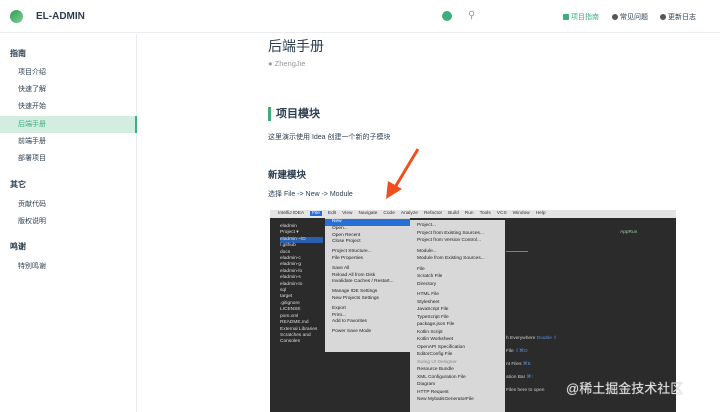  Describe the element at coordinates (291, 213) in the screenshot. I see `ide-menu-item: IntelliJ IDEA` at that location.